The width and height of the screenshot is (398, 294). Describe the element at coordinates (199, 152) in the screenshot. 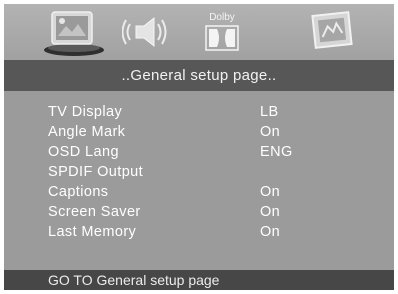

I see `menu-item-osd-lang: OSD Lang ENG` at that location.